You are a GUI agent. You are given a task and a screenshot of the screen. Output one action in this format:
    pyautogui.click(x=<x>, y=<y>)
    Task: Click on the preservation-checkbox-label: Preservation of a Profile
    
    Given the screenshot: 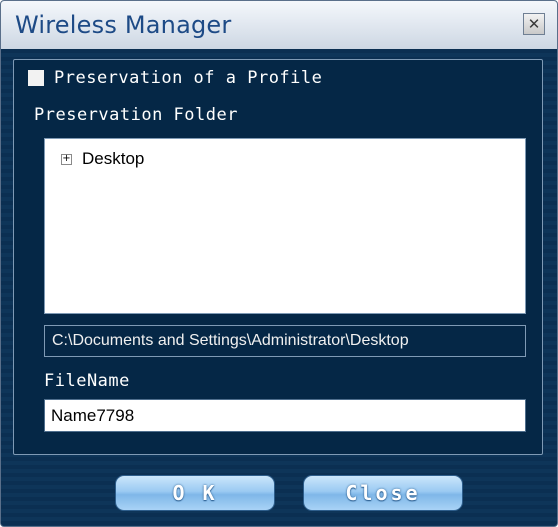 What is the action you would take?
    pyautogui.click(x=188, y=78)
    